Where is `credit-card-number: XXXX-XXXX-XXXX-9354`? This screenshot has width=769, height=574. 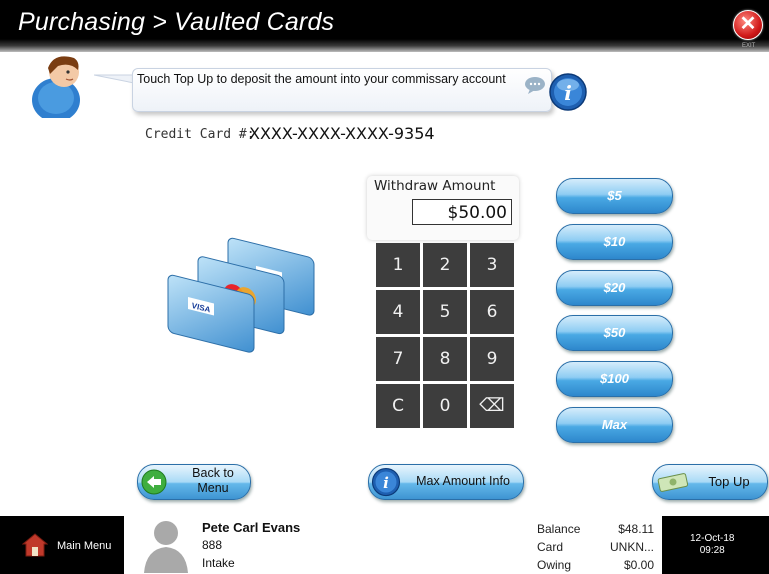 credit-card-number: XXXX-XXXX-XXXX-9354 is located at coordinates (342, 133).